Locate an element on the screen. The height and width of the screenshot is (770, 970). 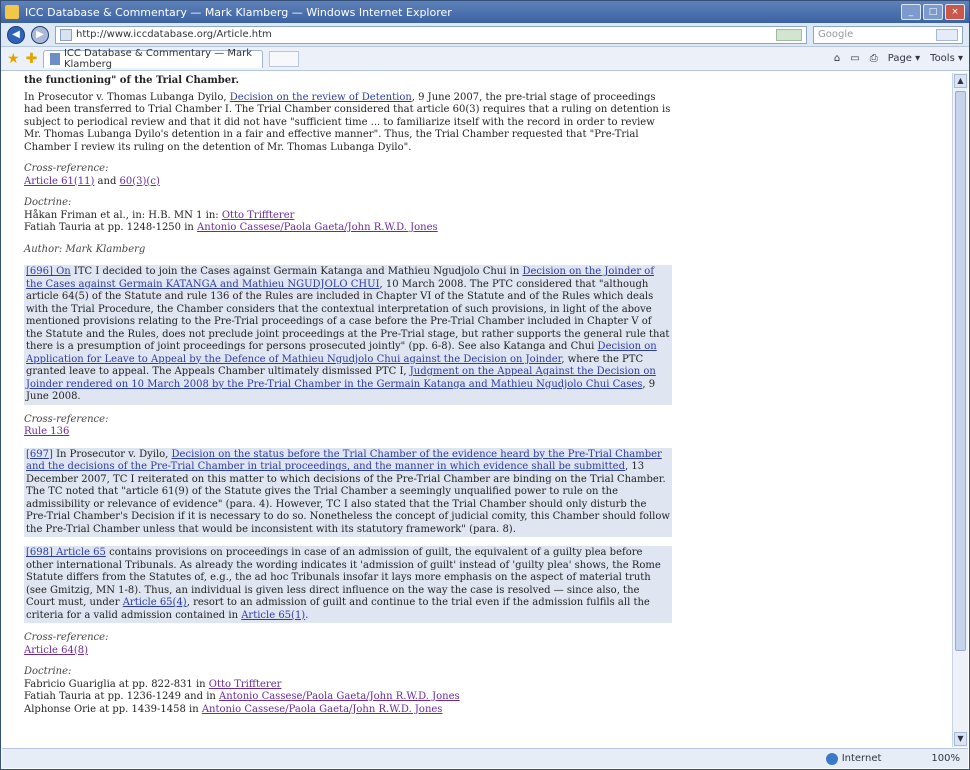
new-tab-button is located at coordinates (284, 58).